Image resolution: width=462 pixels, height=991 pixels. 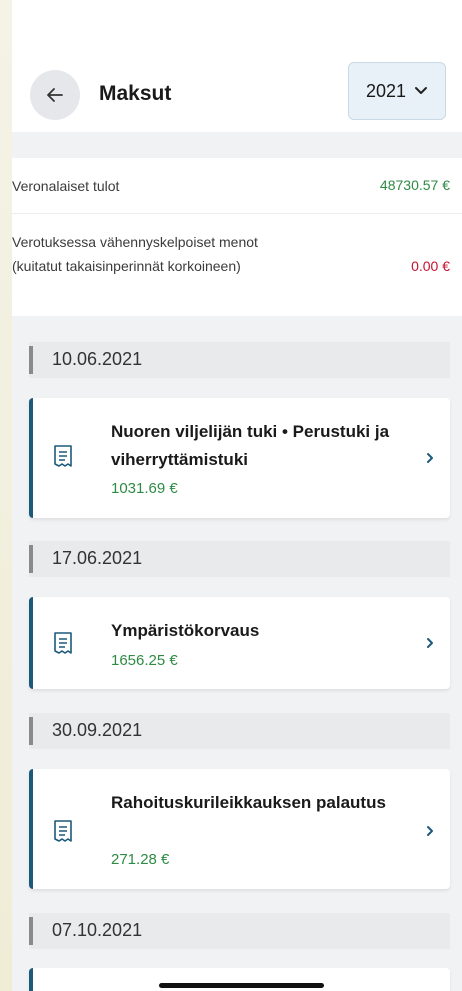 I want to click on year-select: 2021, so click(x=397, y=91).